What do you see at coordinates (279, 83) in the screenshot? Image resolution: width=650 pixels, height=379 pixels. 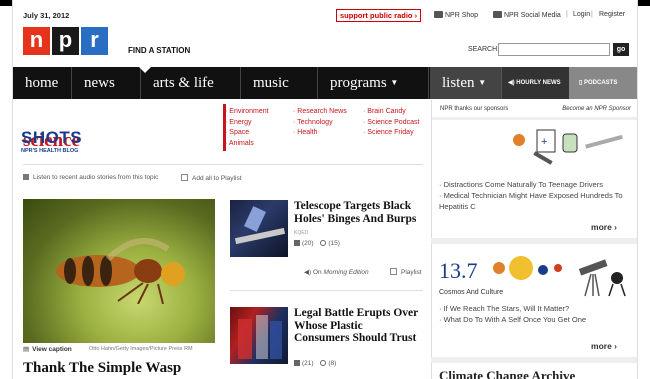 I see `nav-music: music` at bounding box center [279, 83].